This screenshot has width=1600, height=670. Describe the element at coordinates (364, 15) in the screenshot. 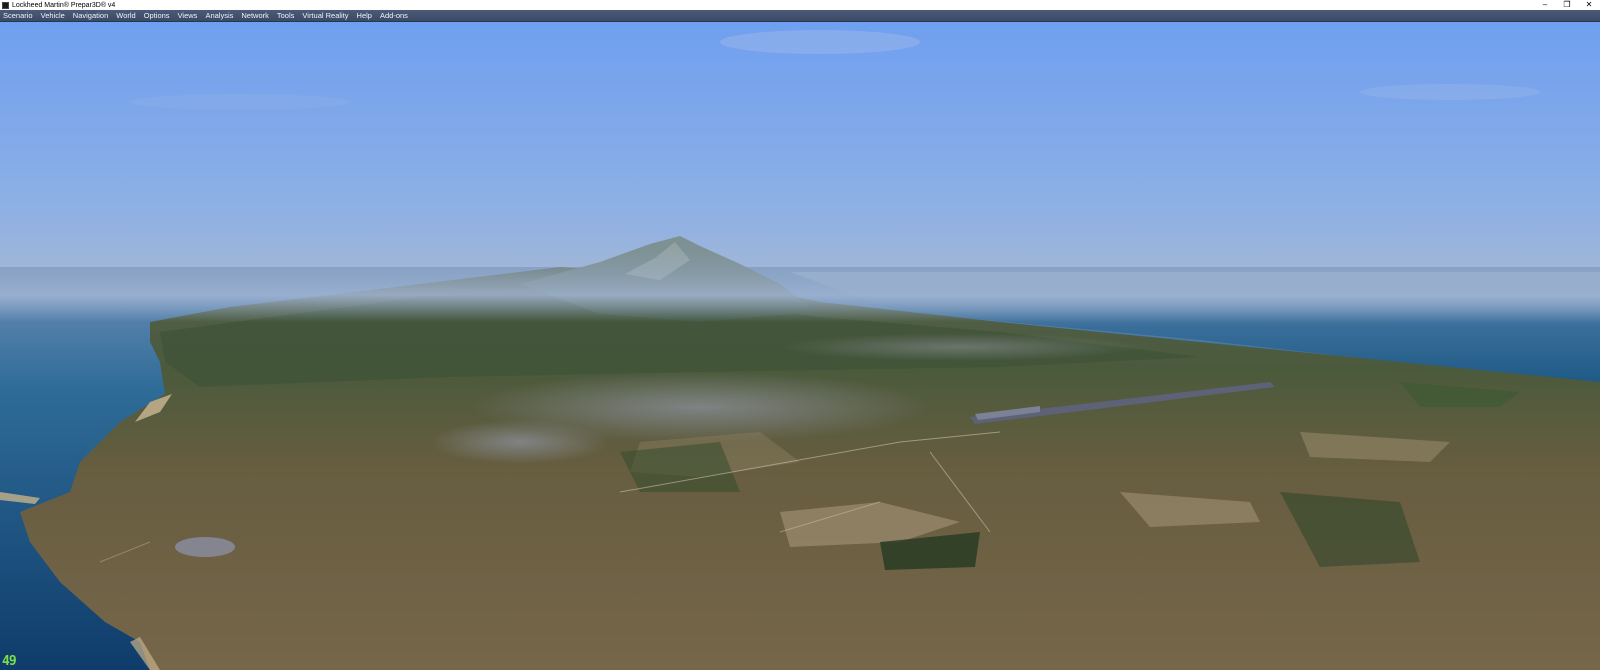

I see `menu-help: Help` at that location.